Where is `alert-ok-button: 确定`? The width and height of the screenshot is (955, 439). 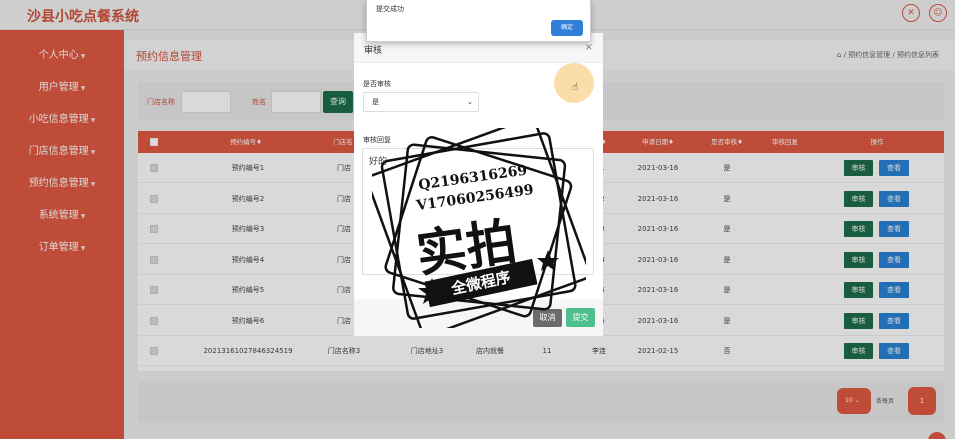
alert-ok-button: 确定 is located at coordinates (567, 28).